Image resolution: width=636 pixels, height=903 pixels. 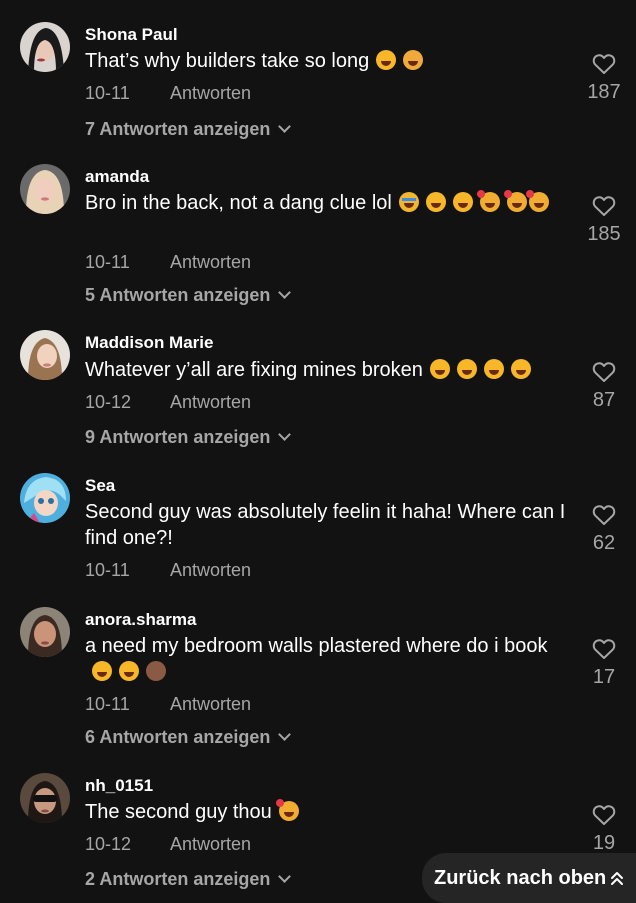 I want to click on comment-text-content: Whatever y’all are fixing mines broken, so click(x=254, y=370).